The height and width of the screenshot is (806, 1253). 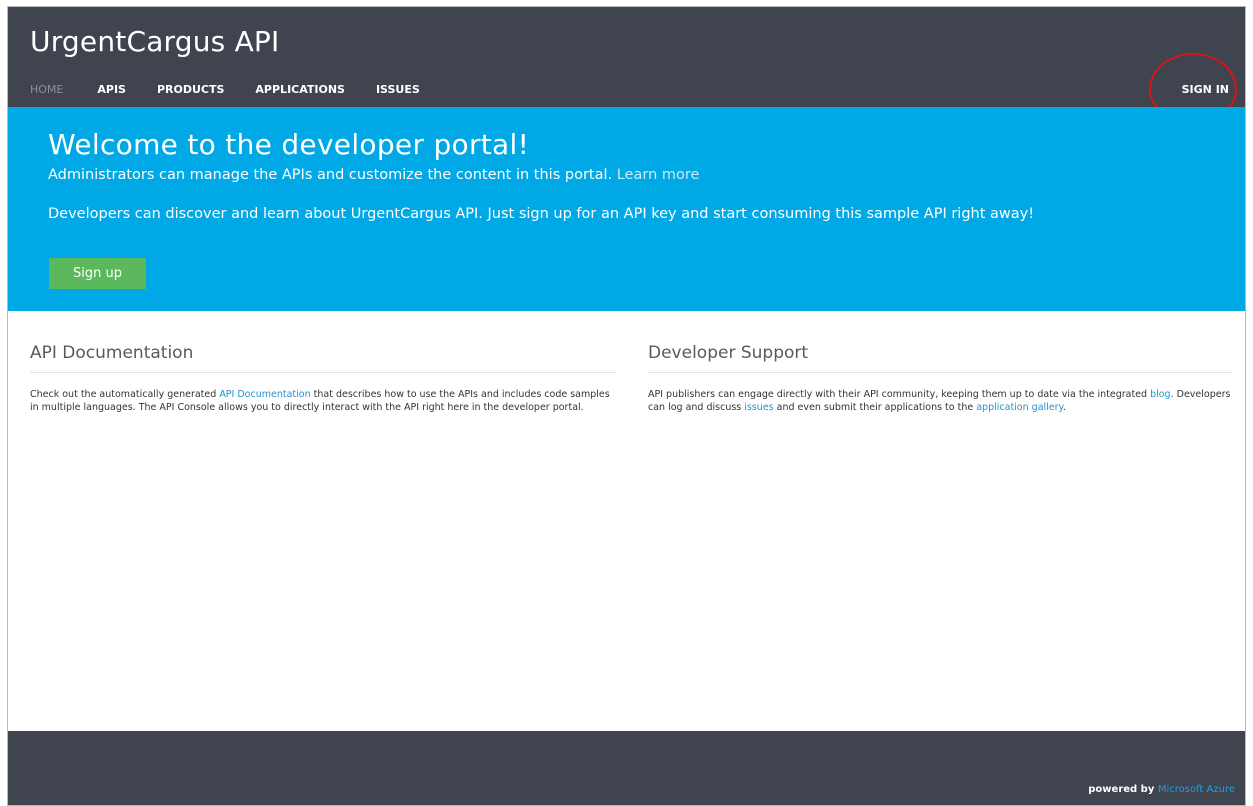 I want to click on learn-more-link: Learn more, so click(x=658, y=175).